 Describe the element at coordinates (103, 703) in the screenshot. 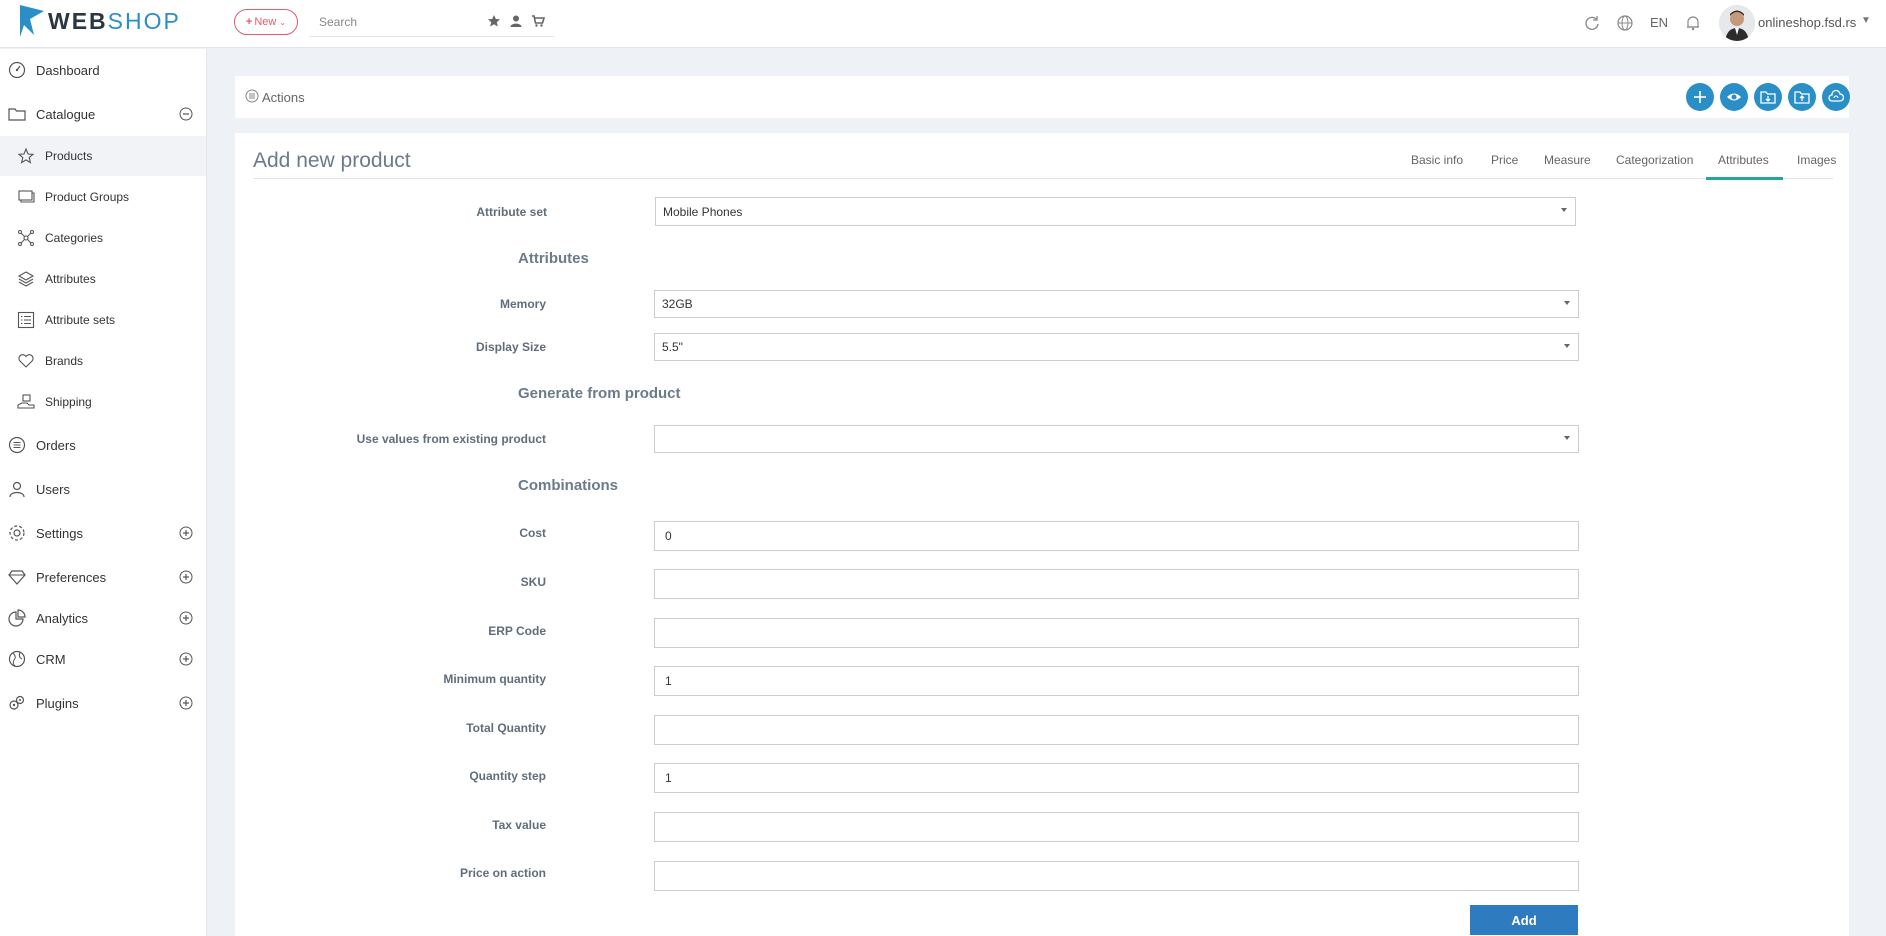

I see `sidebar-item-plugins: Plugins` at that location.